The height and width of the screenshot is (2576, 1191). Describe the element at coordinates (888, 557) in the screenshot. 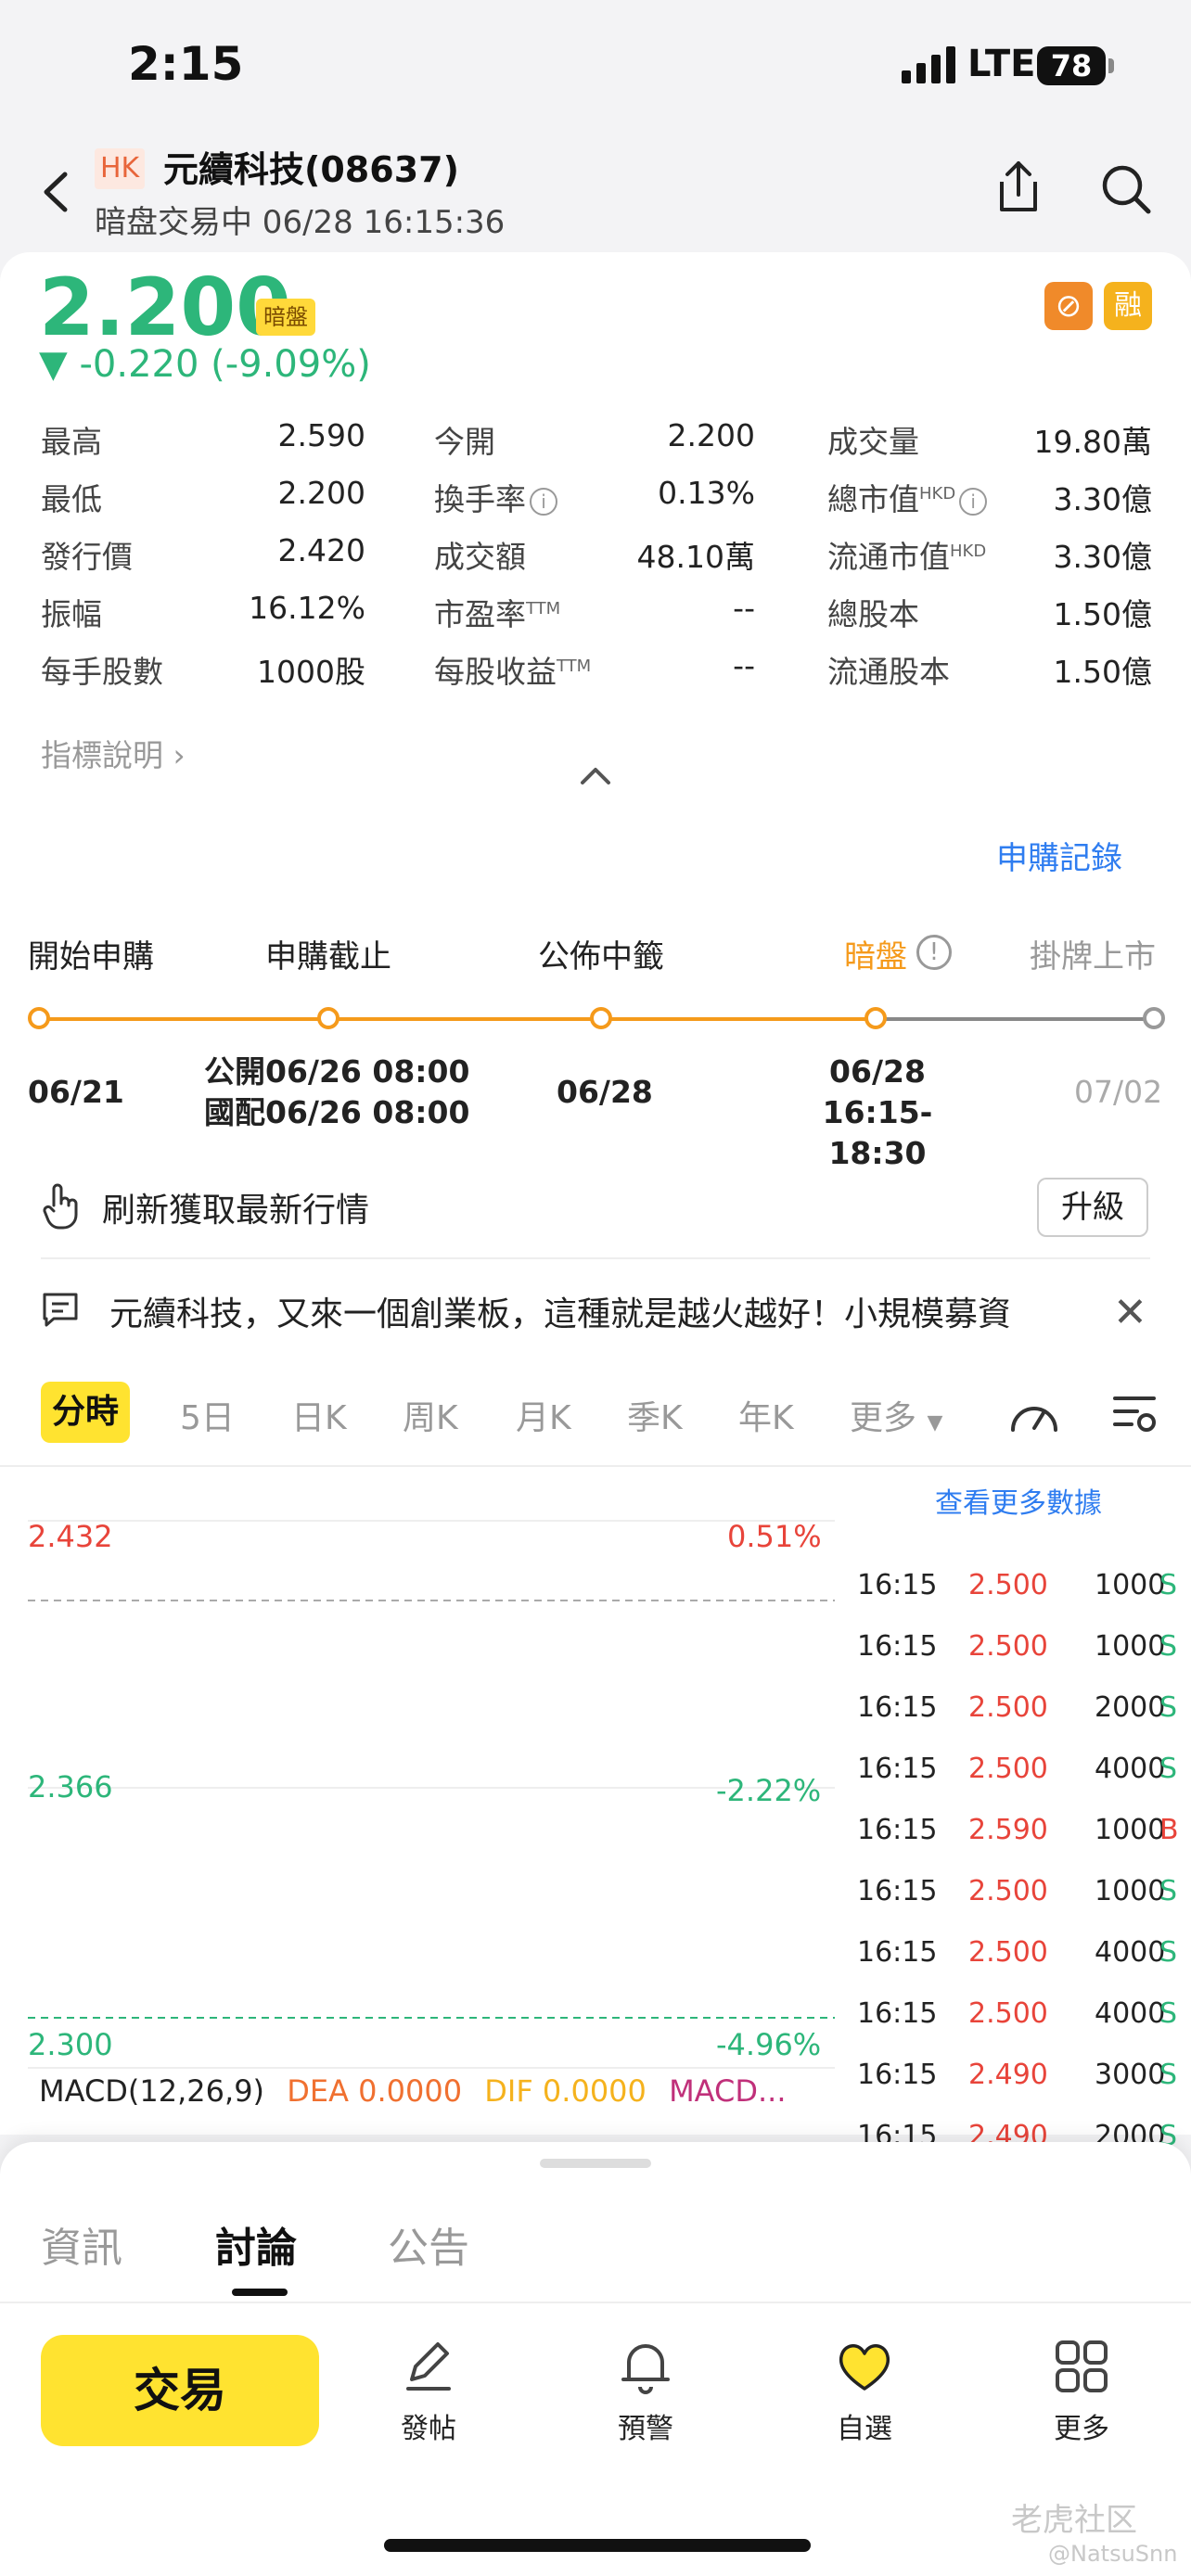

I see `float-cap-label: 流通市值` at that location.